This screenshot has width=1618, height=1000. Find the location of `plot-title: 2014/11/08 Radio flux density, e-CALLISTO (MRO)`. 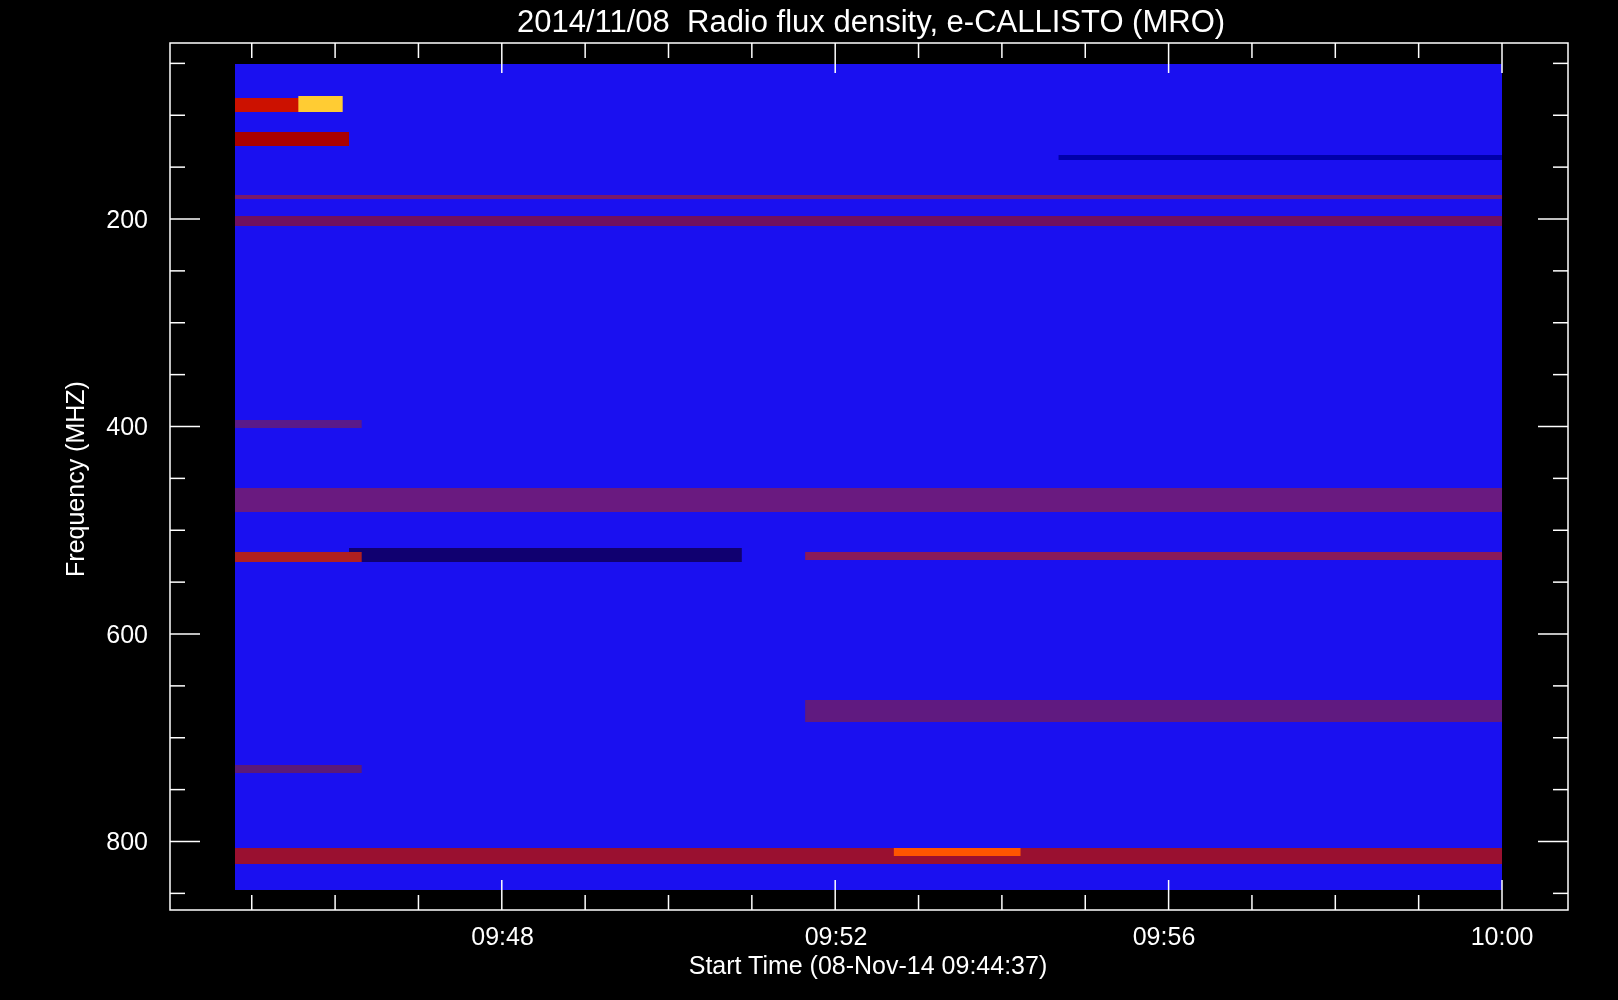

plot-title: 2014/11/08 Radio flux density, e-CALLISTO (MRO) is located at coordinates (871, 21).